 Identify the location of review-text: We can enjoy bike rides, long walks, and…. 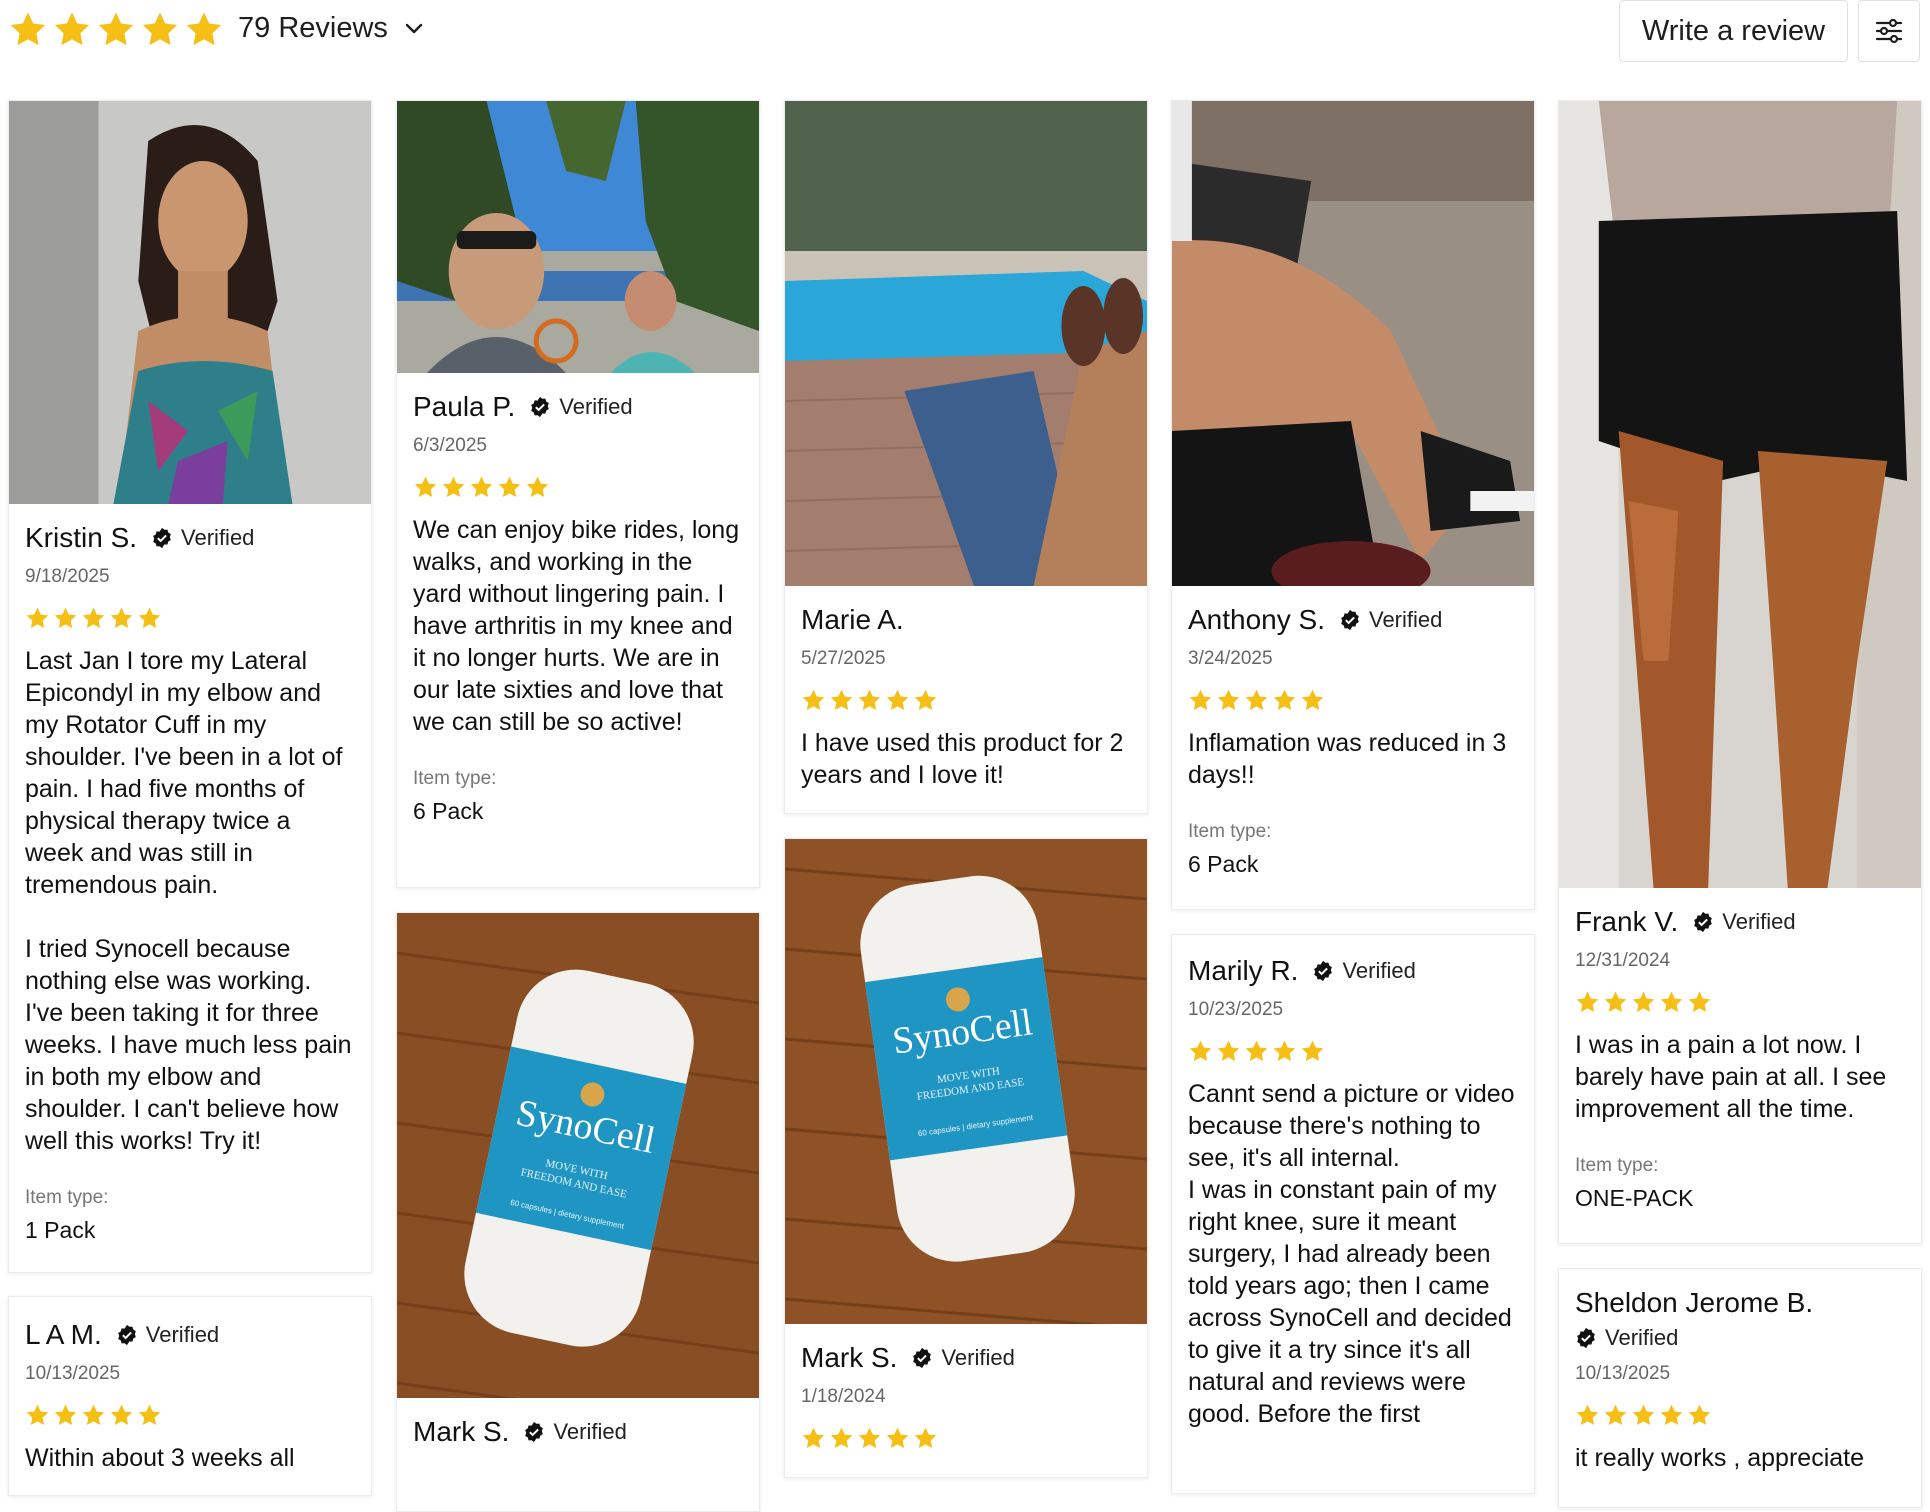
(576, 626).